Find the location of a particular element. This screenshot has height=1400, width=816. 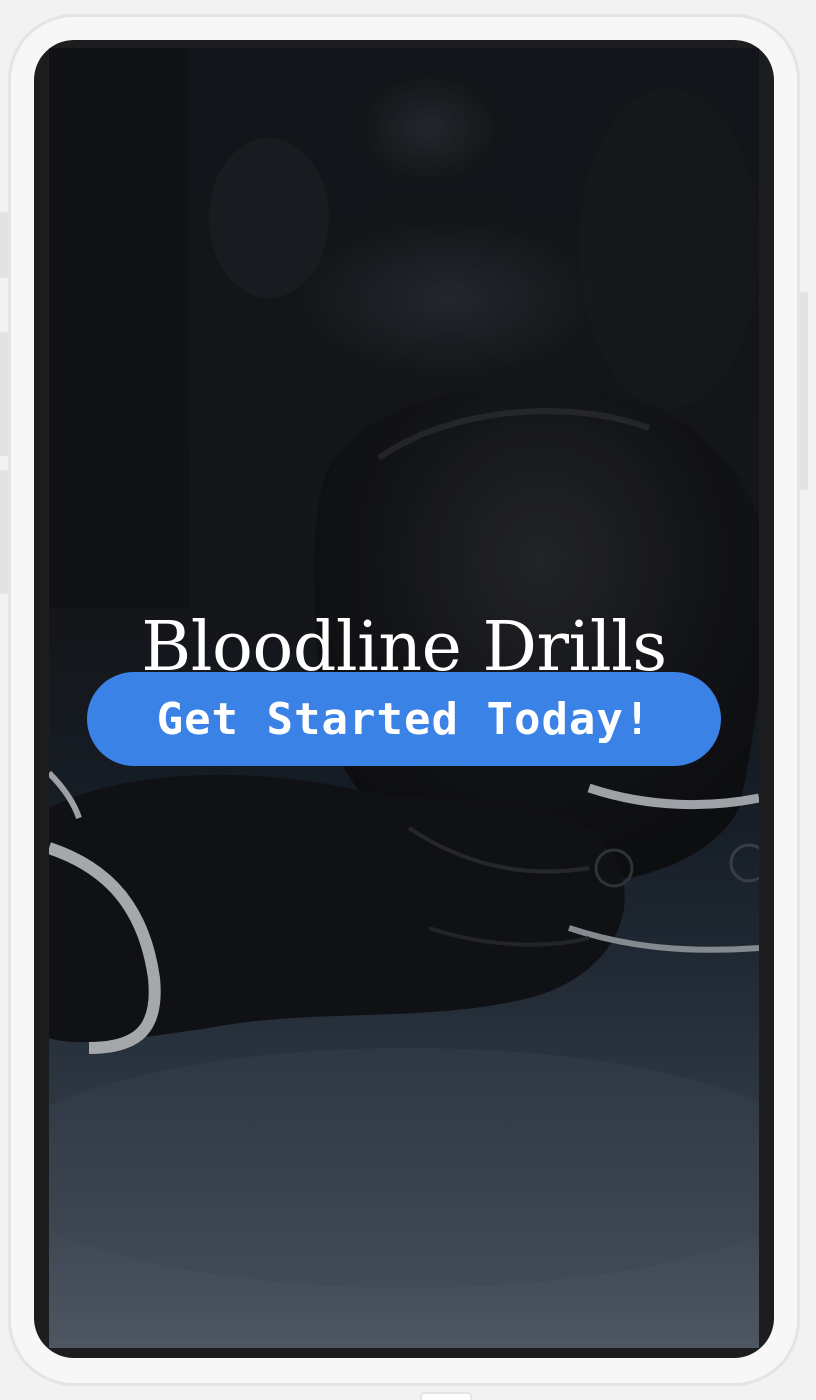

home-indicator is located at coordinates (446, 1396).